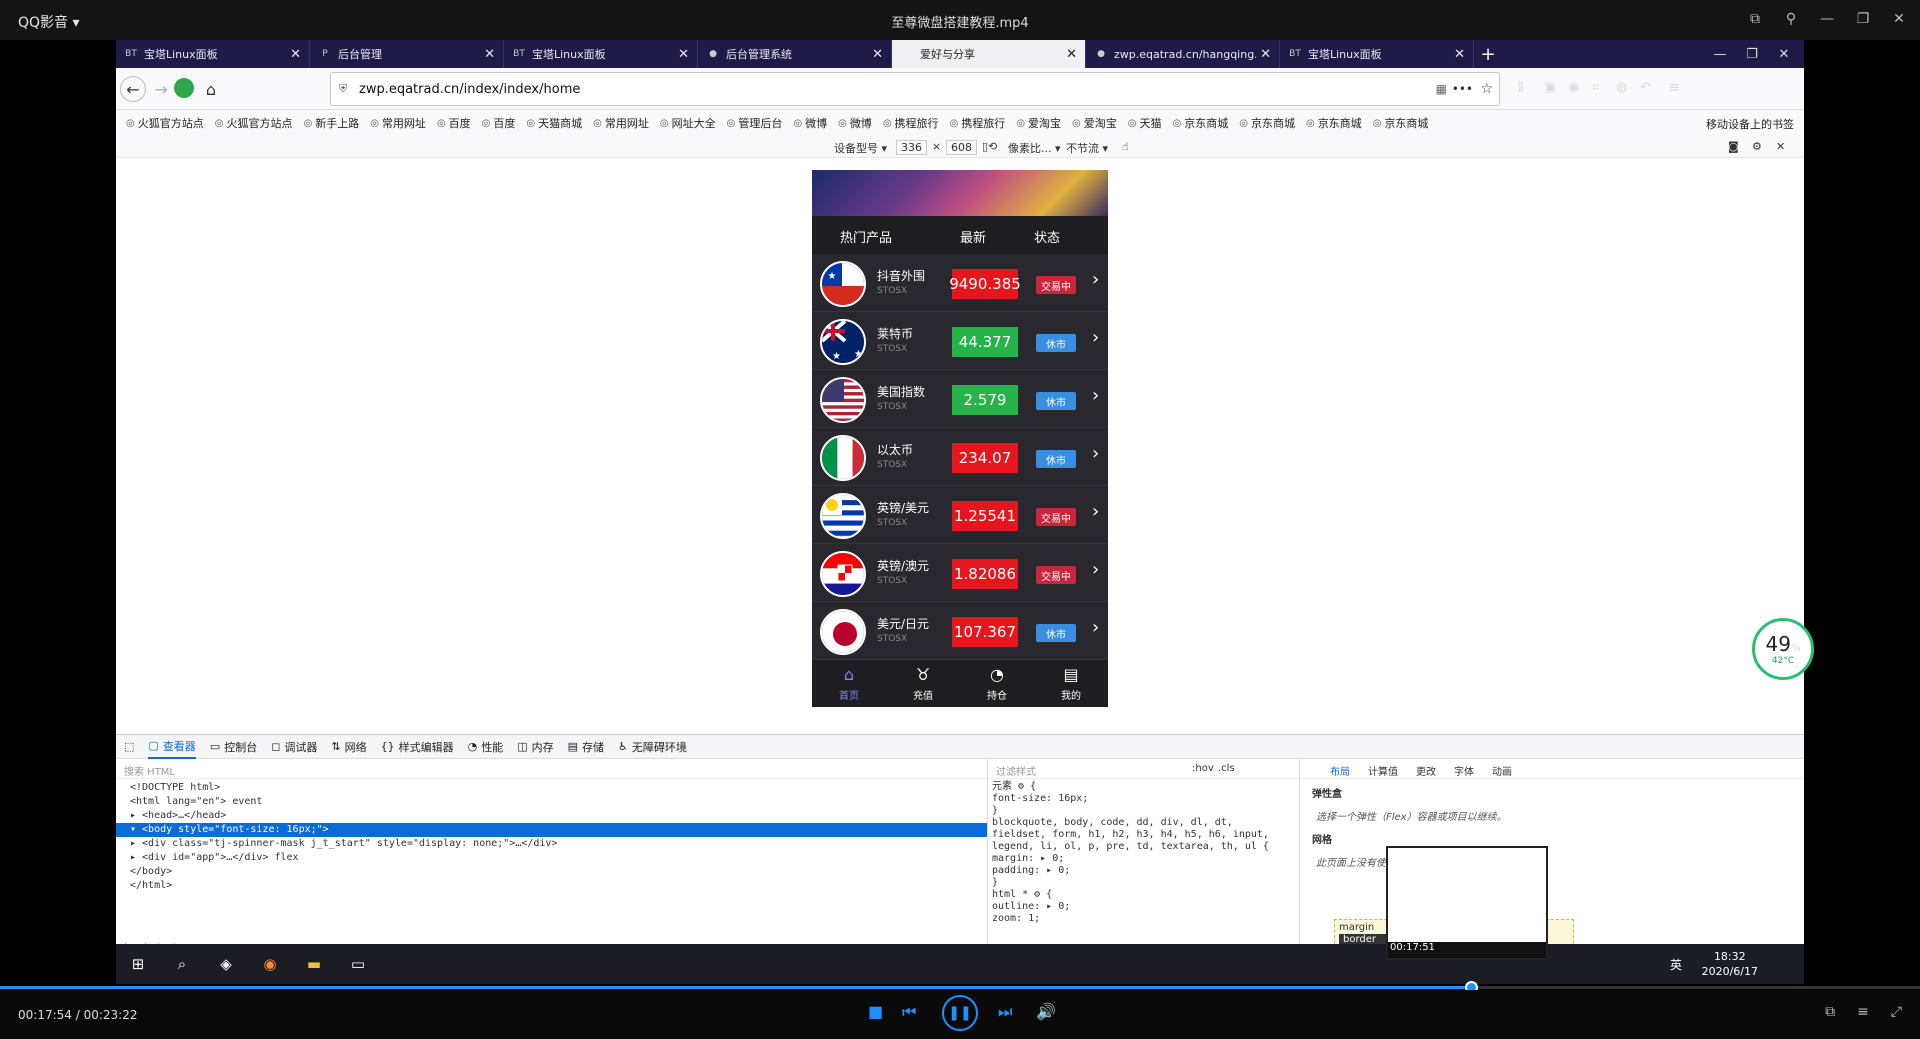 The image size is (1920, 1039). I want to click on html-node: ▸ <head>…</head>, so click(551, 816).